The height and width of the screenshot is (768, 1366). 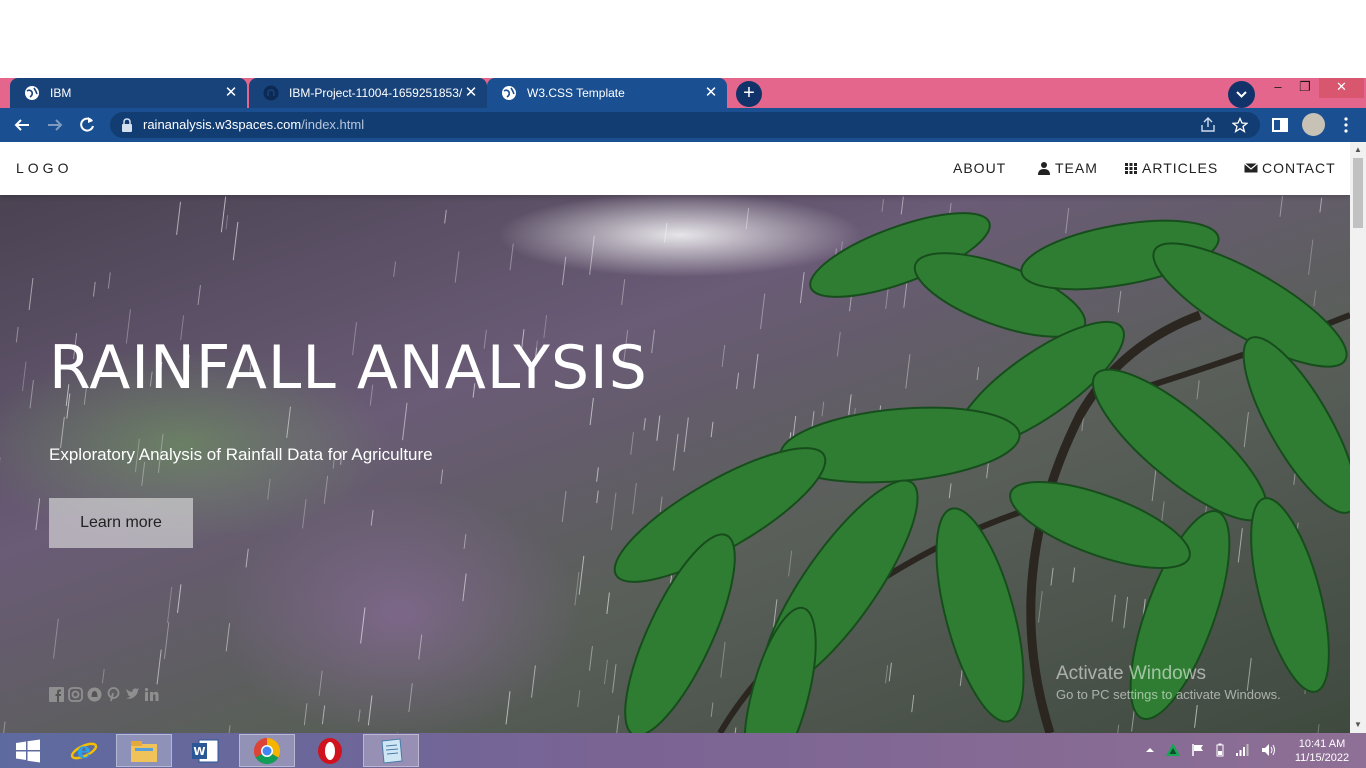 I want to click on opera-icon, so click(x=330, y=750).